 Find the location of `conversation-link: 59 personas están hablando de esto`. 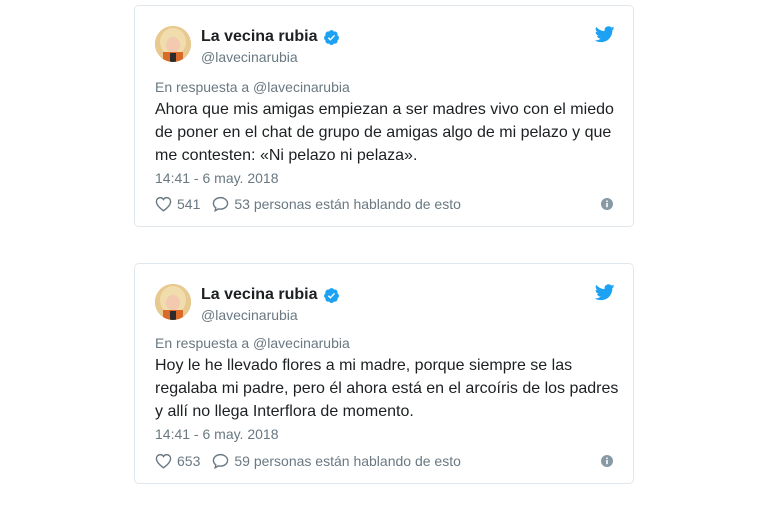

conversation-link: 59 personas están hablando de esto is located at coordinates (347, 461).